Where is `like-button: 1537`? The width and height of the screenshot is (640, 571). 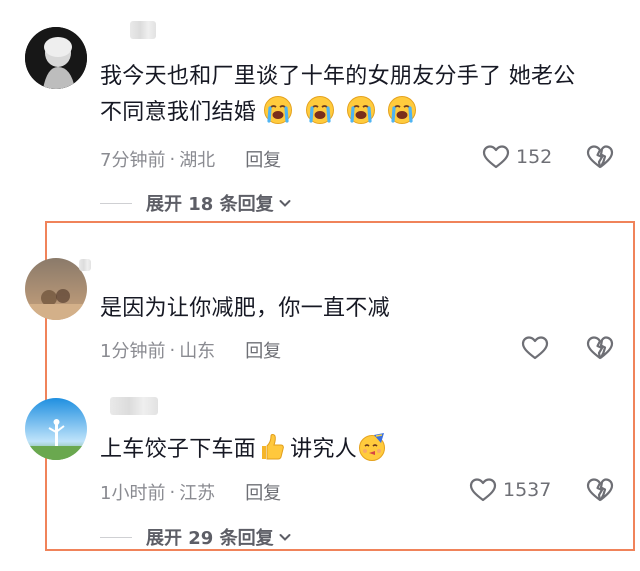 like-button: 1537 is located at coordinates (510, 490).